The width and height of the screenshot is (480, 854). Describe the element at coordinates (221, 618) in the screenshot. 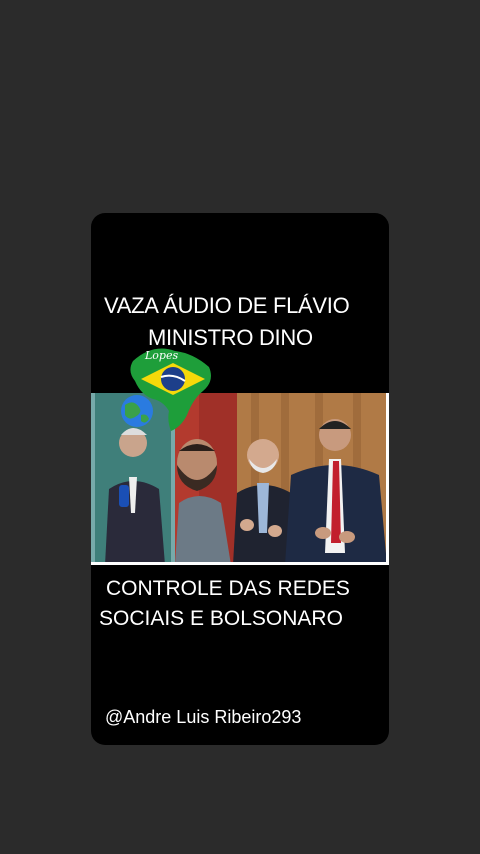

I see `subtitle-line-2: SOCIAIS E BOLSONARO` at that location.